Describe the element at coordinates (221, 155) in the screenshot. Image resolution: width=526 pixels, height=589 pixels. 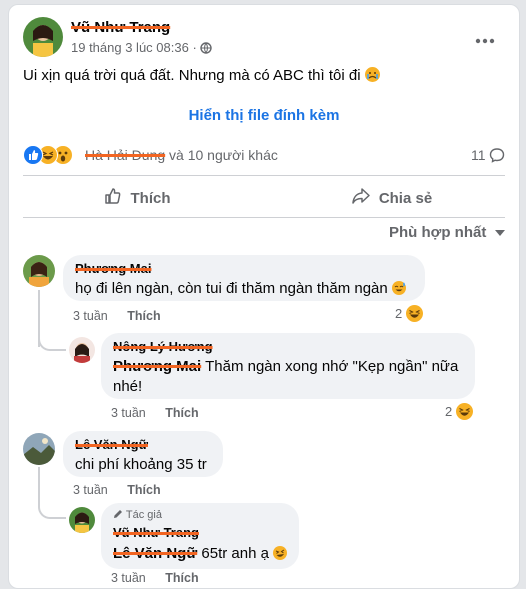
I see `reaction-others-text: và 10 người khác` at that location.